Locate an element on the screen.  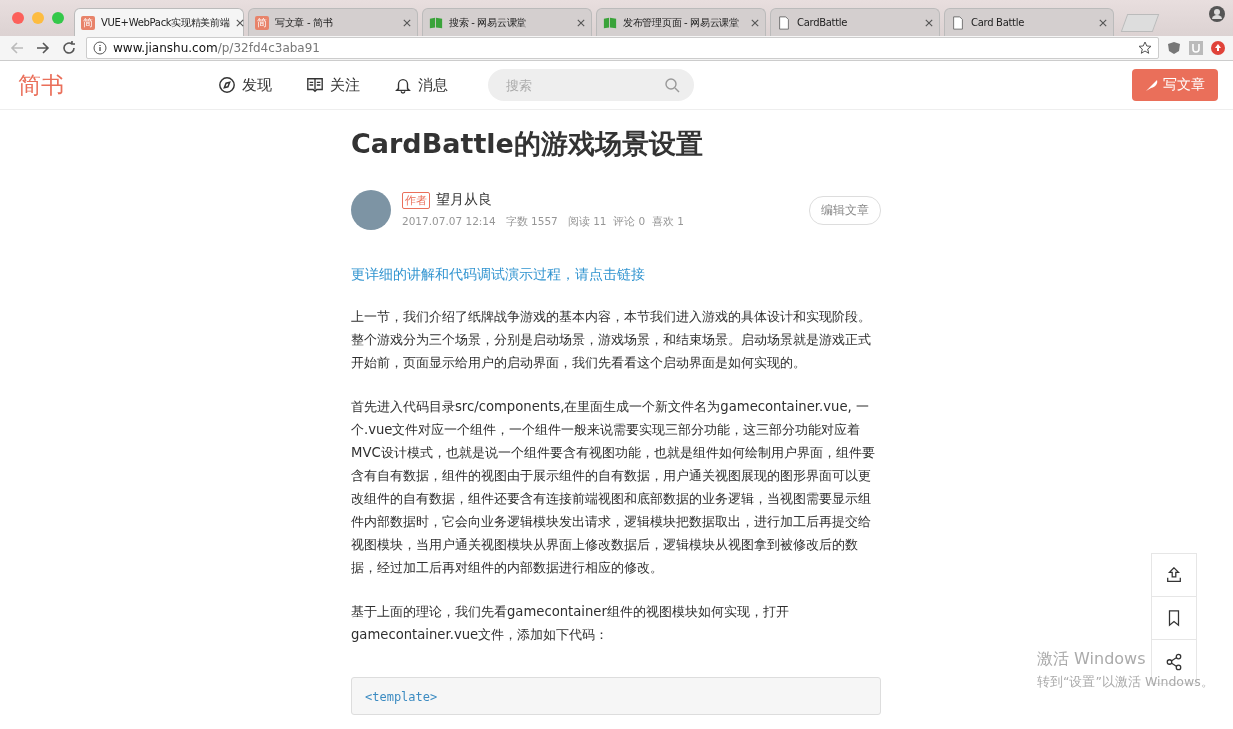
article-link: 更详细的讲解和代码调试演示过程，请点击链接 is located at coordinates (616, 275).